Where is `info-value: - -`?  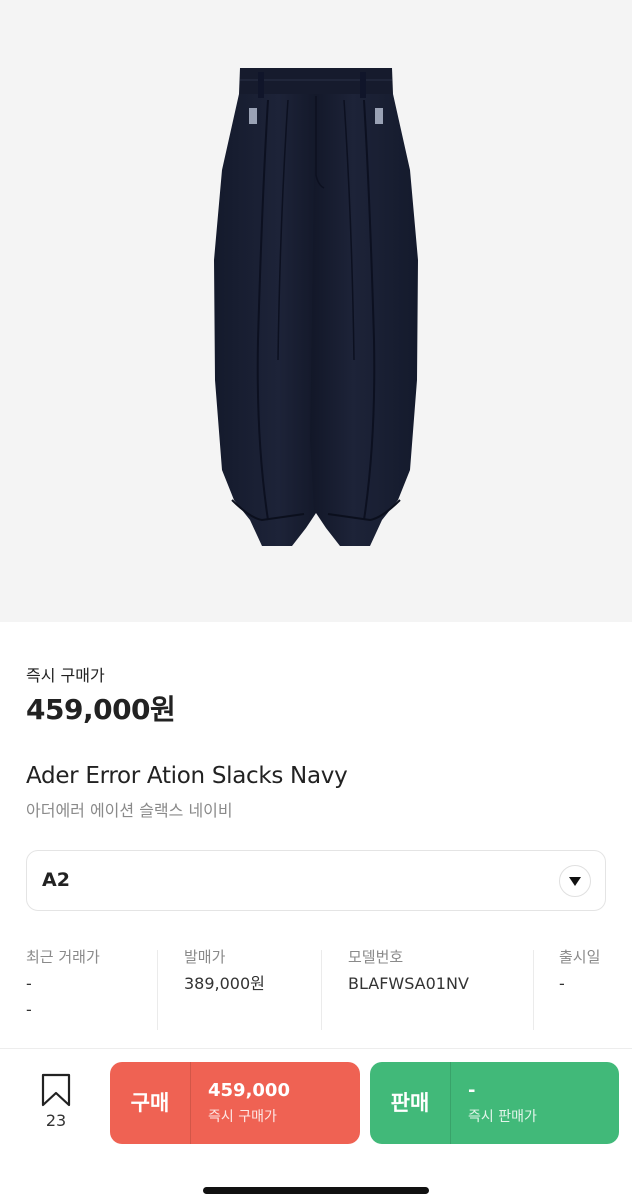 info-value: - - is located at coordinates (63, 997).